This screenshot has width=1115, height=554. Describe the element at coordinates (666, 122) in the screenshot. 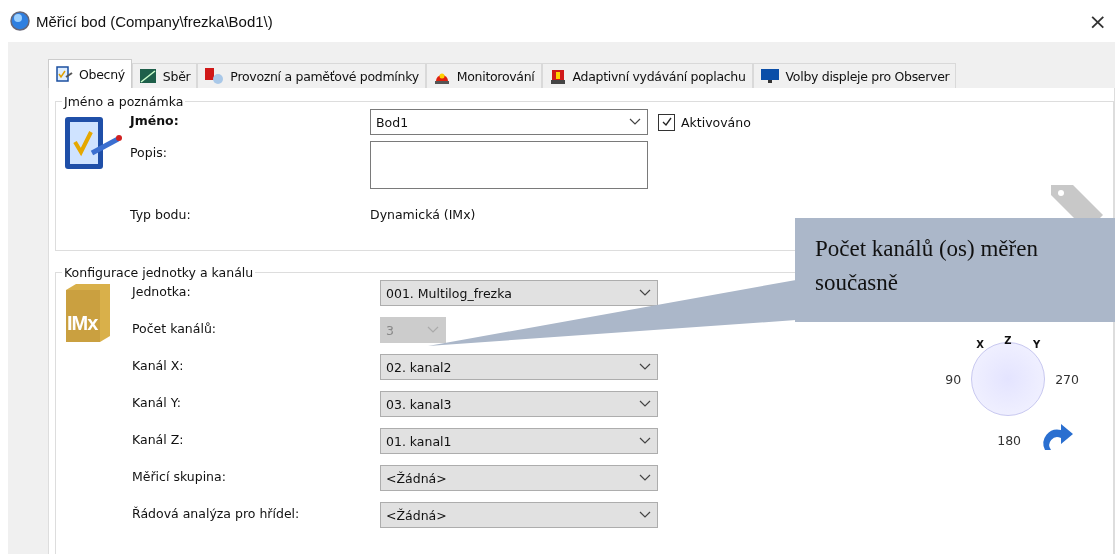

I see `check-icon` at that location.